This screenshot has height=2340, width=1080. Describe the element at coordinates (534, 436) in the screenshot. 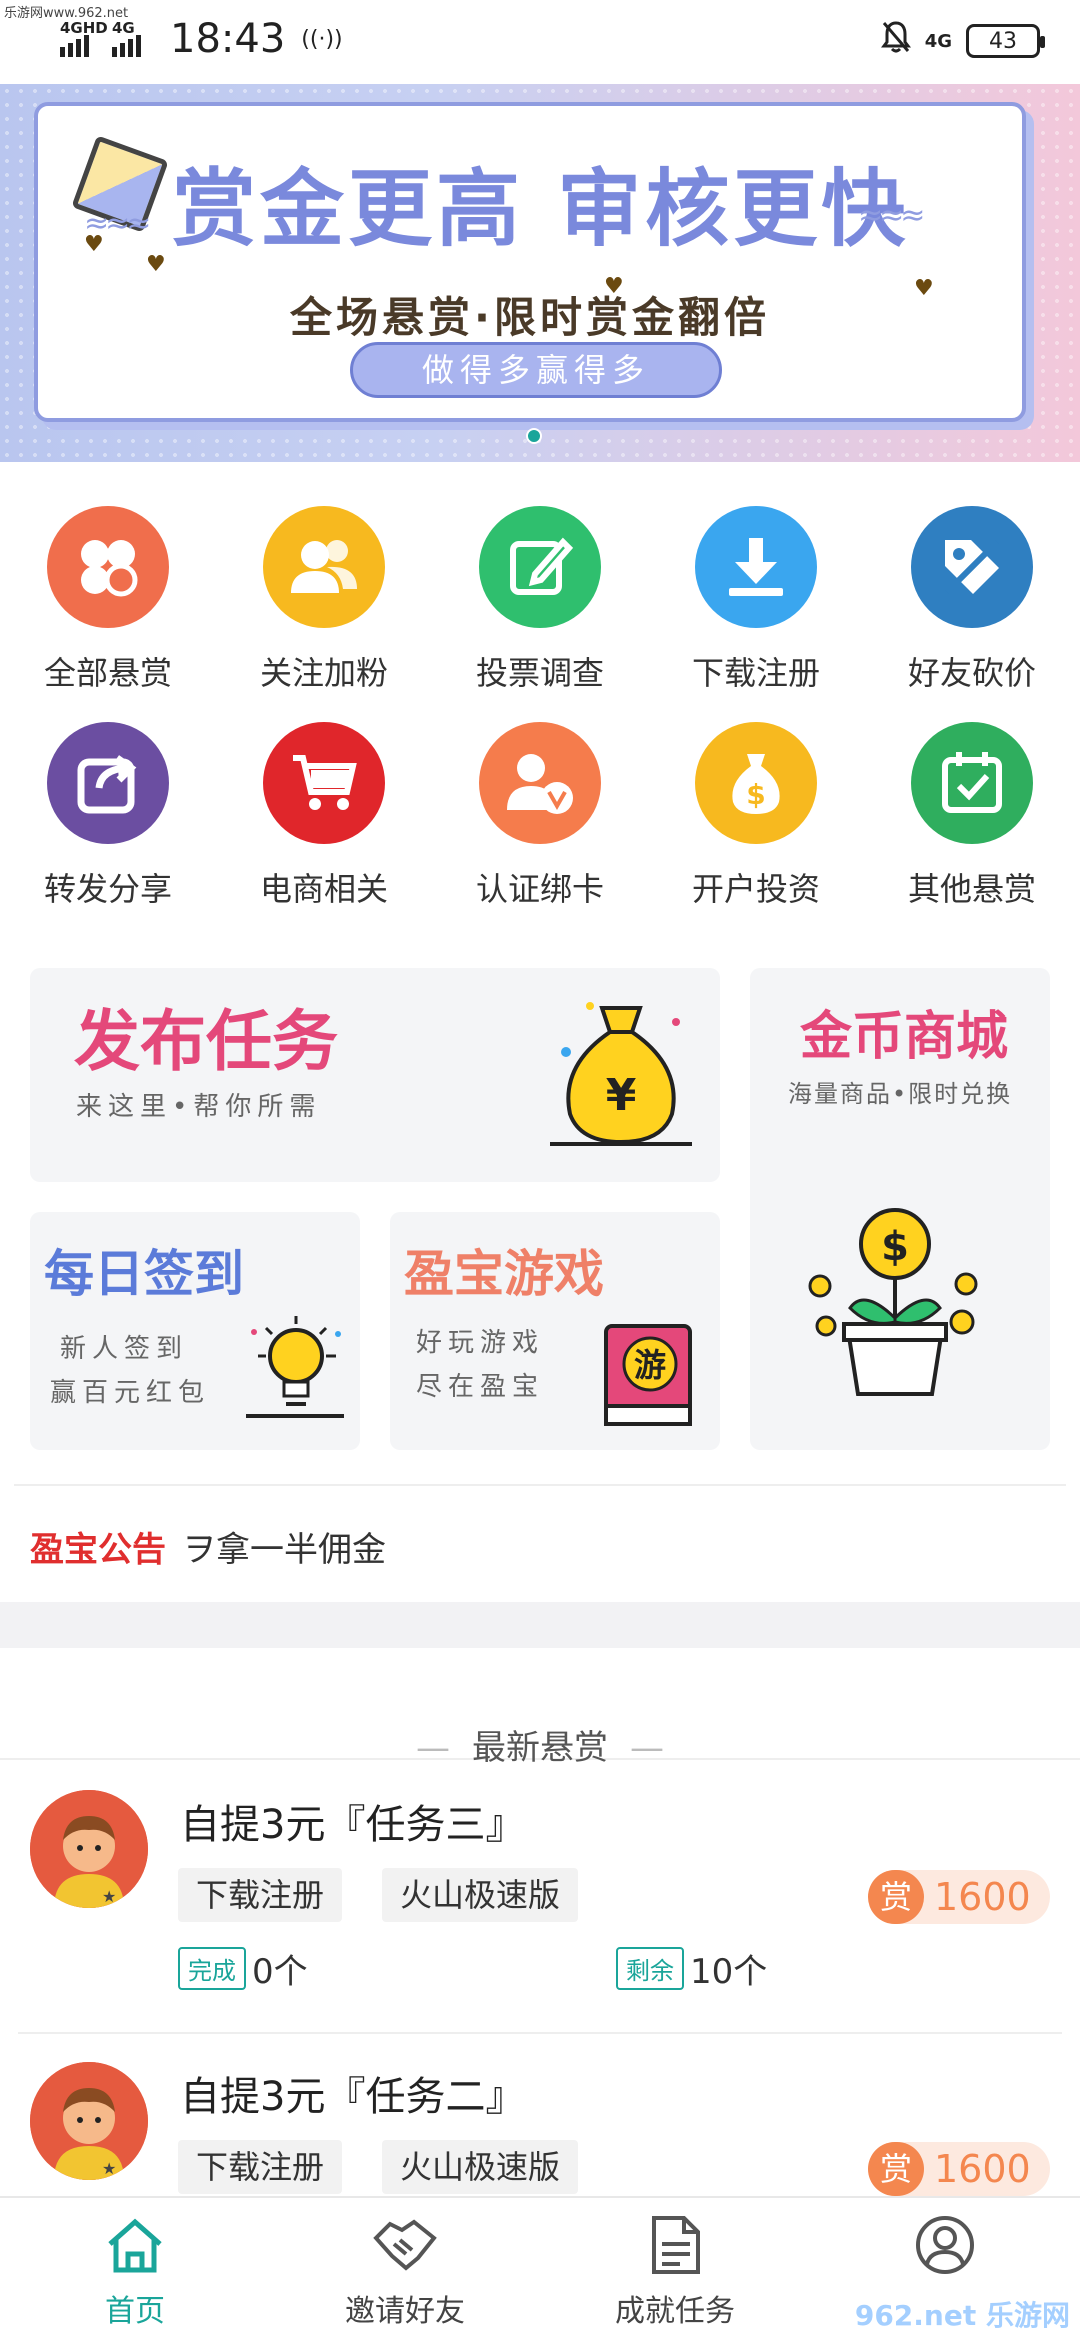

I see `carousel-indicator` at that location.